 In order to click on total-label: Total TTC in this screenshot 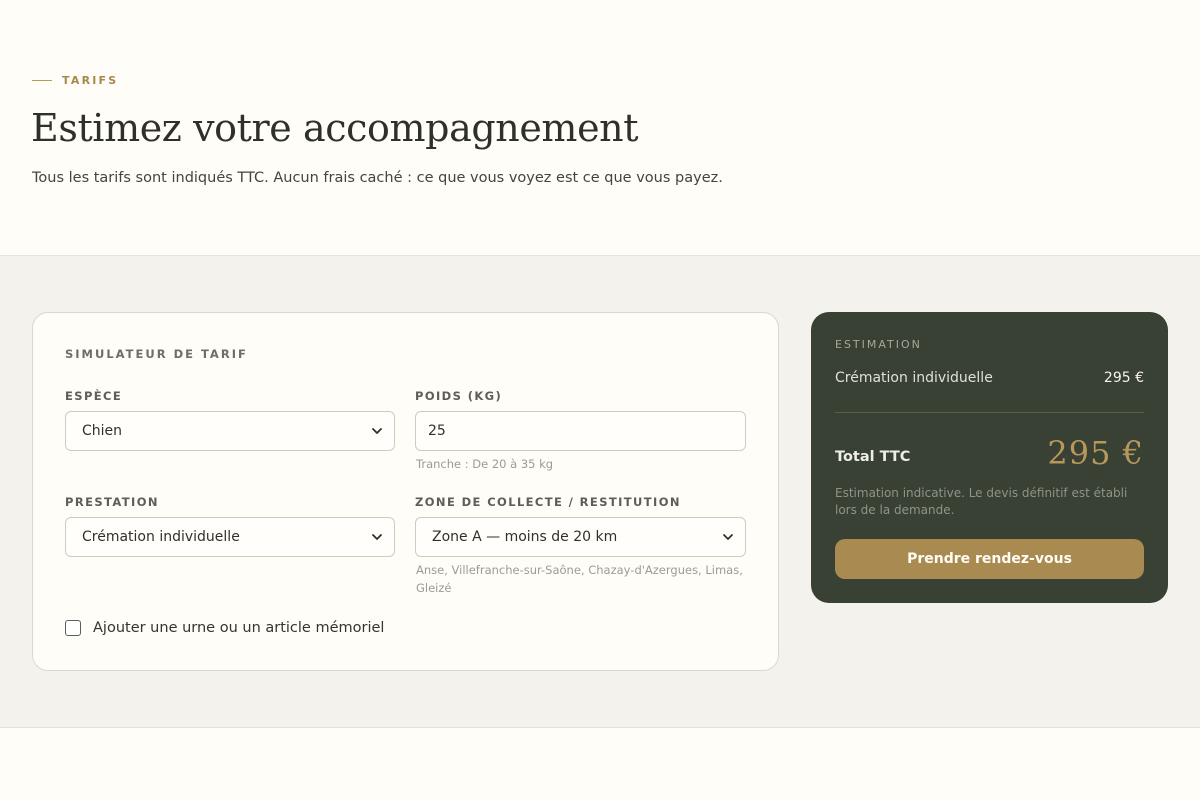, I will do `click(873, 457)`.